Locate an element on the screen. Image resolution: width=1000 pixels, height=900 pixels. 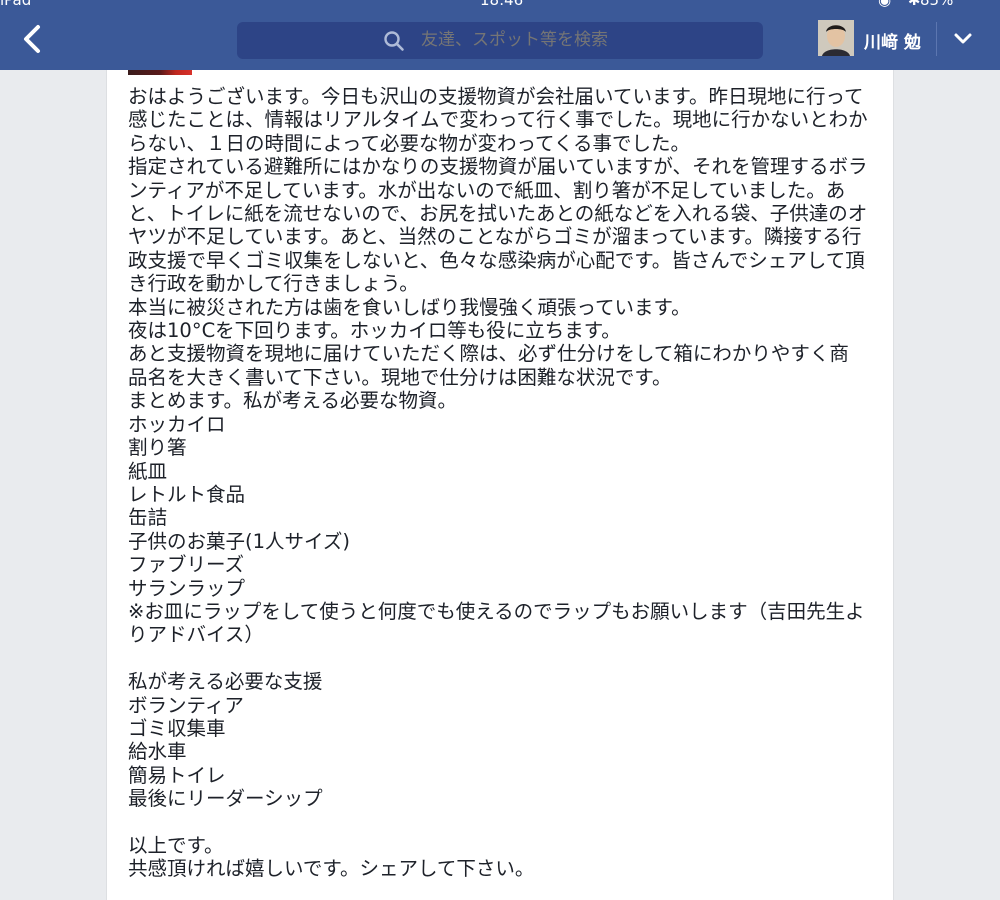
support-list-item: 簡易トイレ is located at coordinates (177, 775).